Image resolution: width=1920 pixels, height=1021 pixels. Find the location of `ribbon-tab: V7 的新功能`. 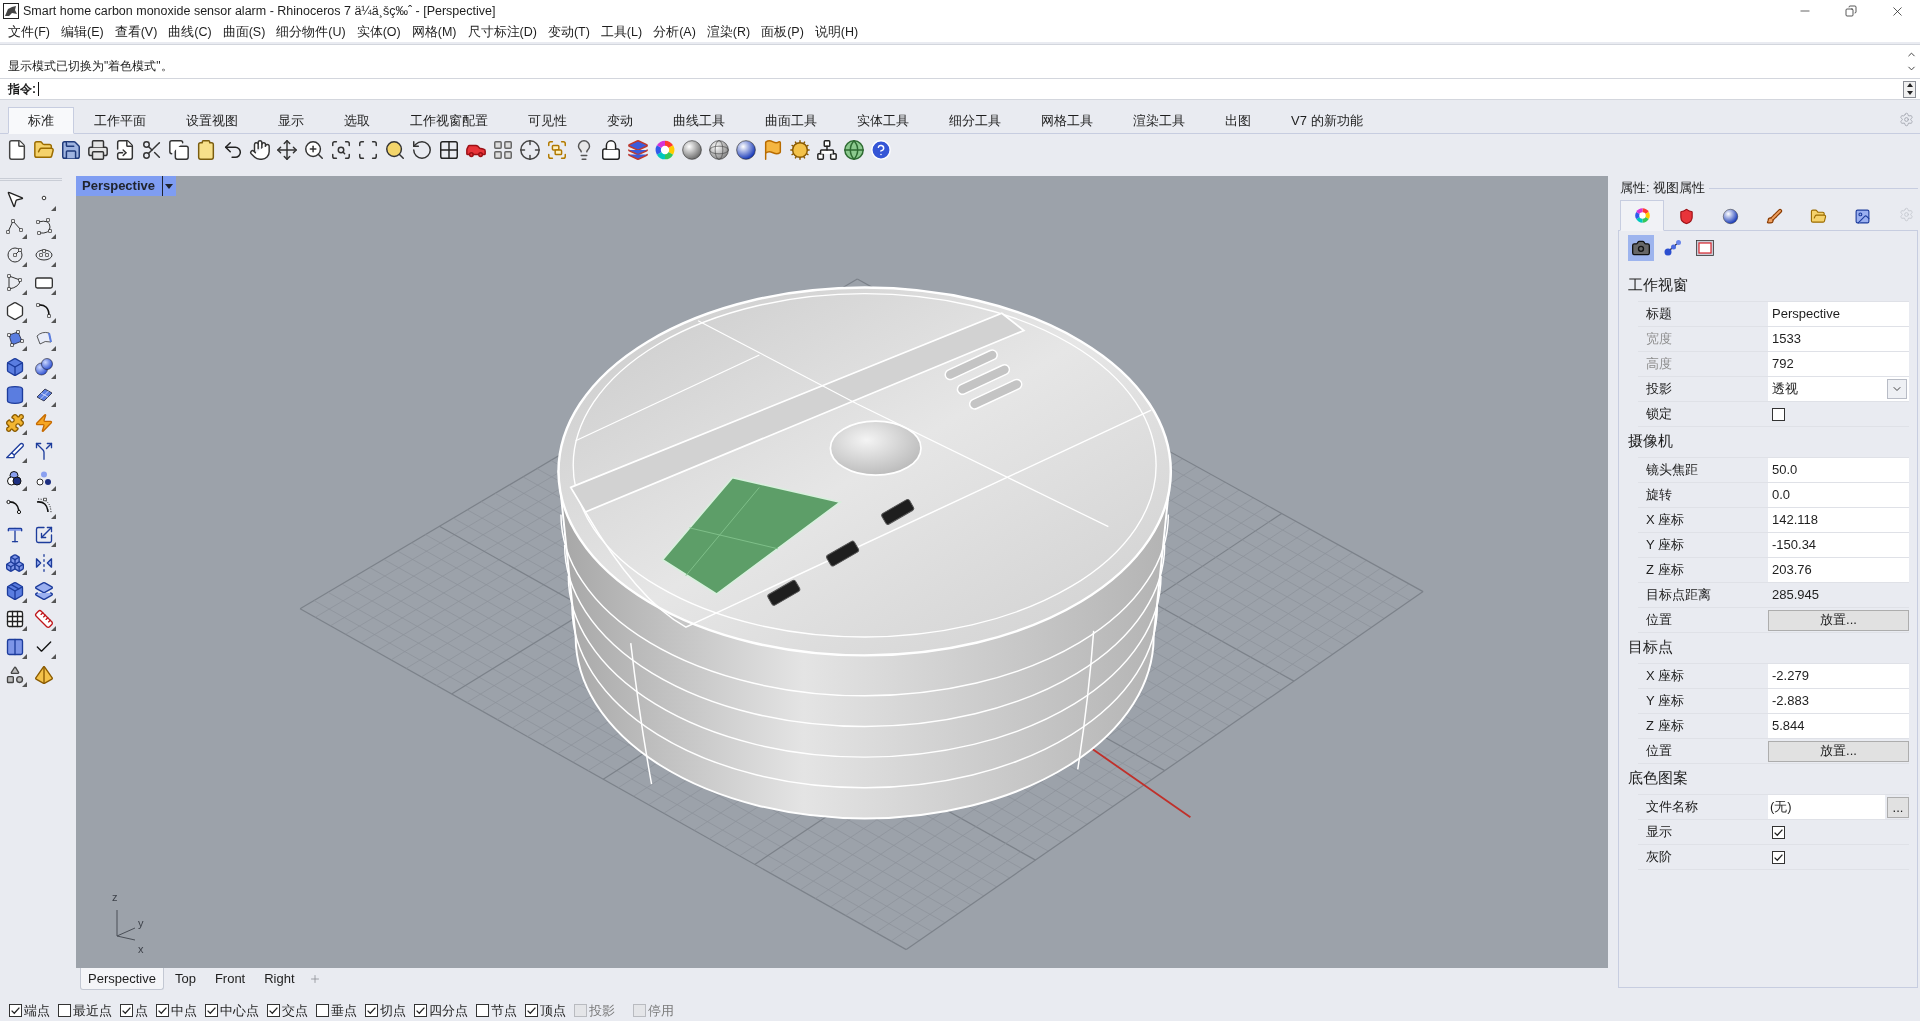

ribbon-tab: V7 的新功能 is located at coordinates (1327, 120).